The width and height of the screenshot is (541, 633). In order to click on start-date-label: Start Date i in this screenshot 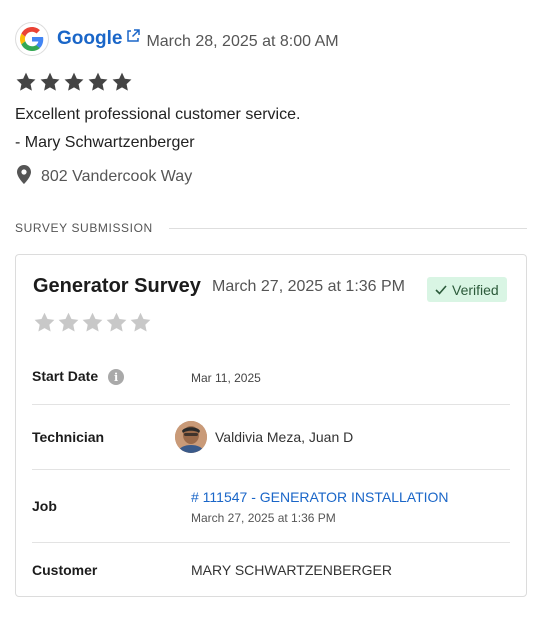, I will do `click(78, 377)`.